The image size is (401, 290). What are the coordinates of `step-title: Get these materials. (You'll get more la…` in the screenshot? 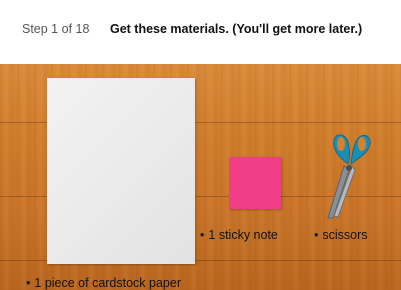 It's located at (236, 29).